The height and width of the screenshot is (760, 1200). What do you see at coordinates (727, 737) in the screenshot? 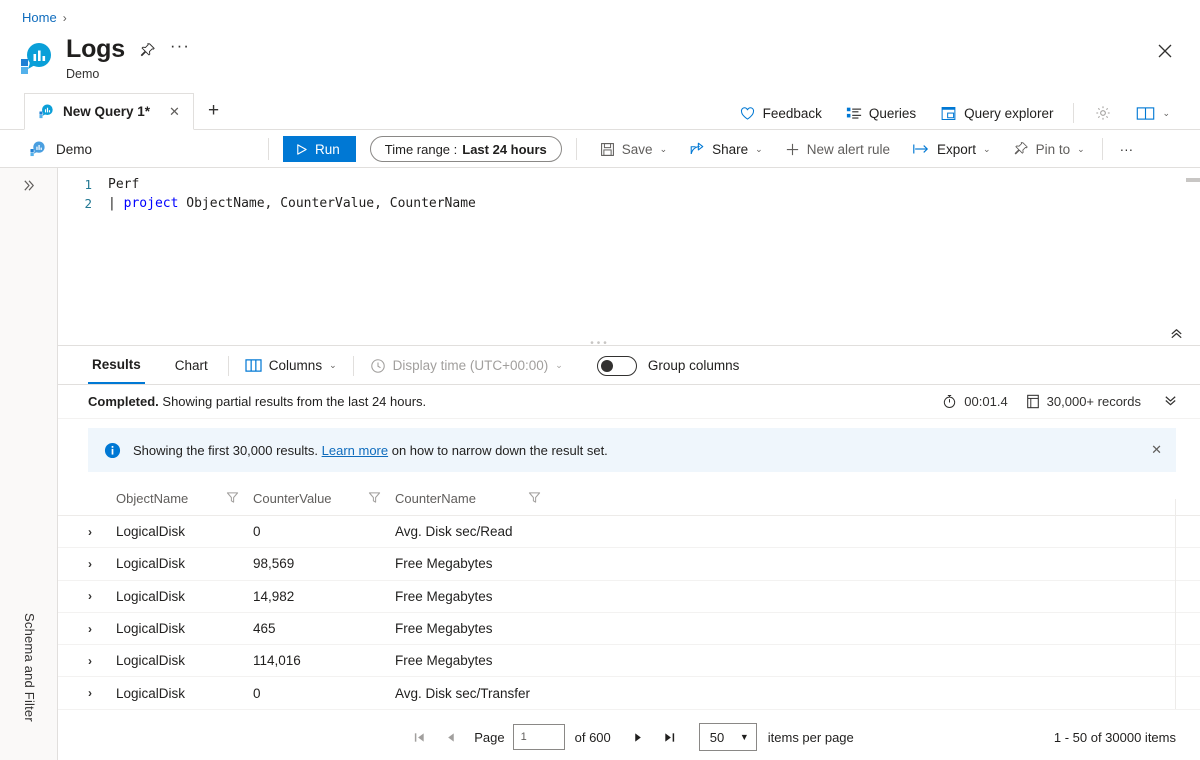
I see `page-size-select: 50 ▼` at bounding box center [727, 737].